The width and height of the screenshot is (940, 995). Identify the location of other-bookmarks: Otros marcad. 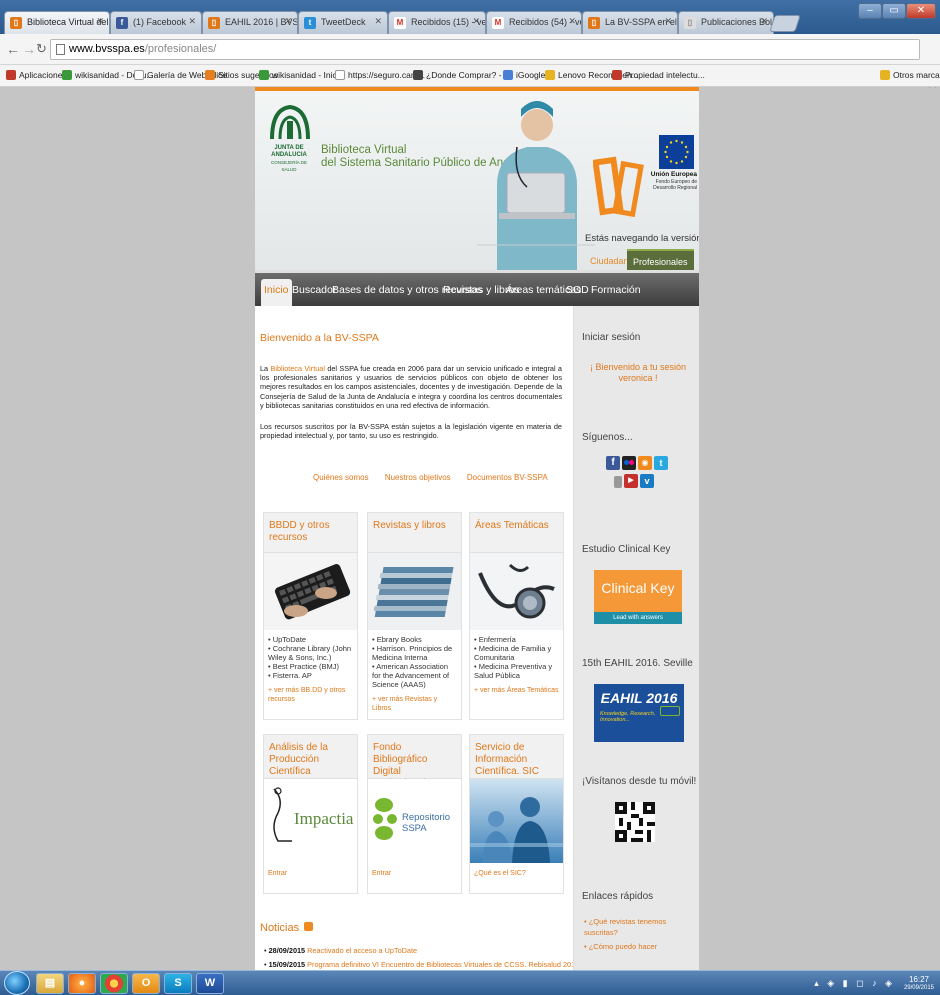
(910, 75).